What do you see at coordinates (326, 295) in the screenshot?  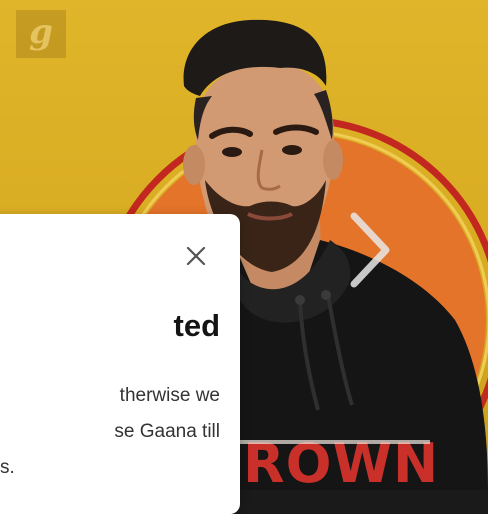 I see `grommet-right` at bounding box center [326, 295].